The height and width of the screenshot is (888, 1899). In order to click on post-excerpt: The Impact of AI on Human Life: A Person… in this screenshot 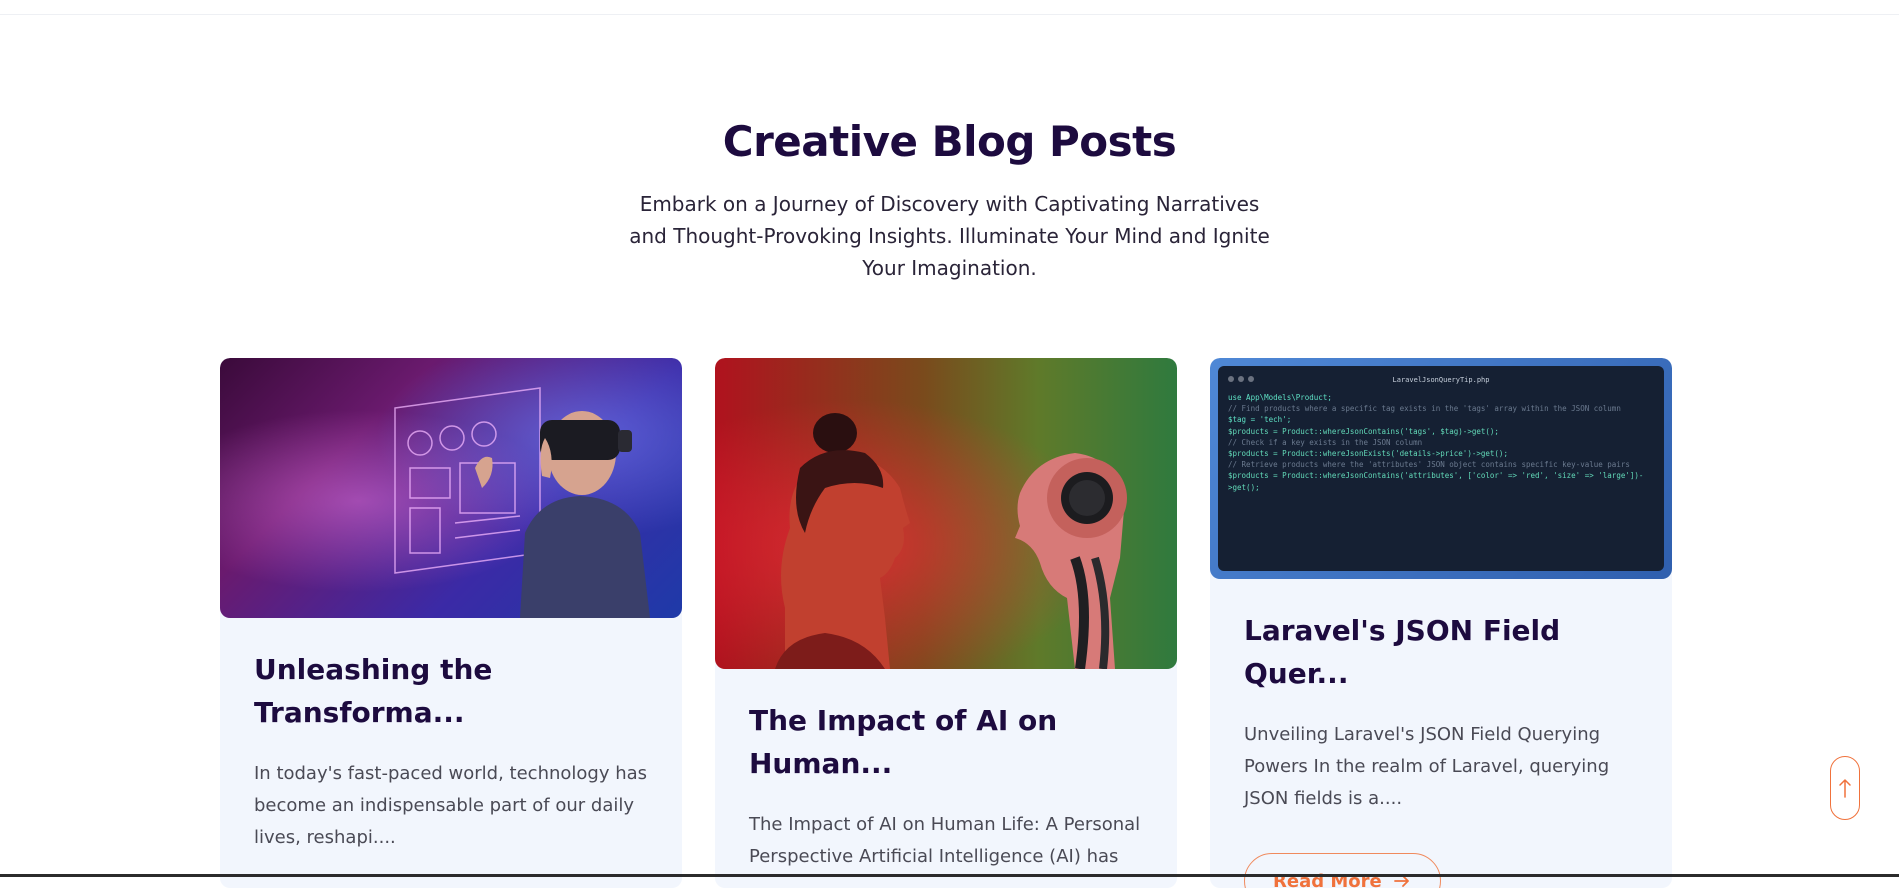, I will do `click(946, 841)`.